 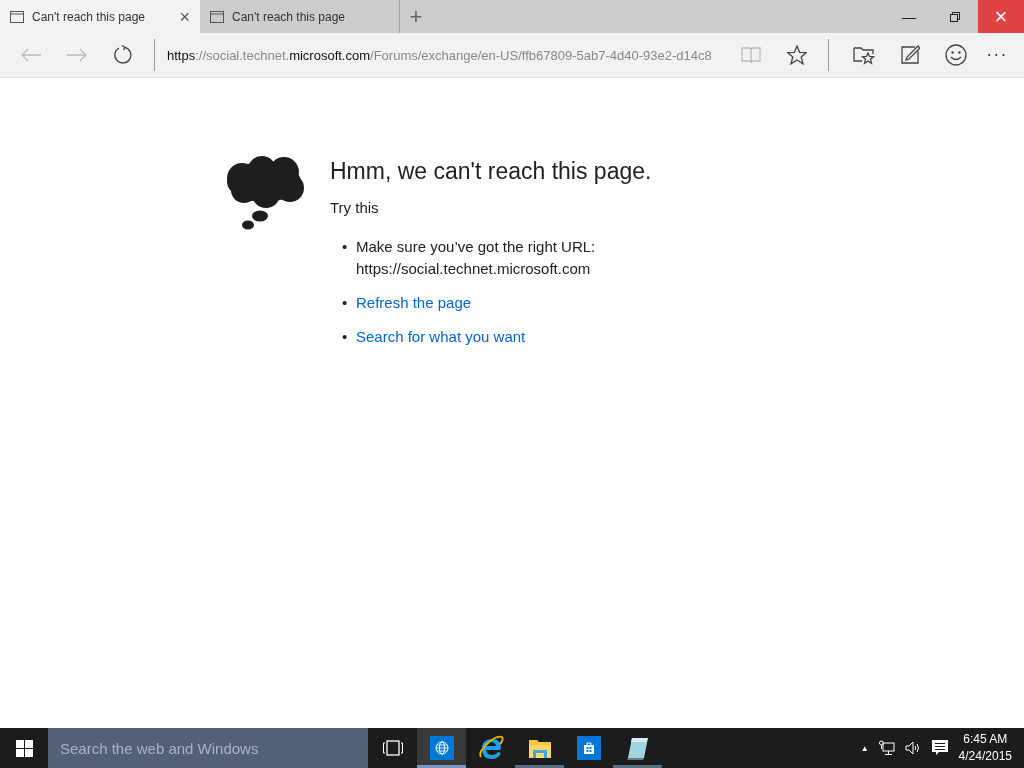 I want to click on network-icon, so click(x=886, y=748).